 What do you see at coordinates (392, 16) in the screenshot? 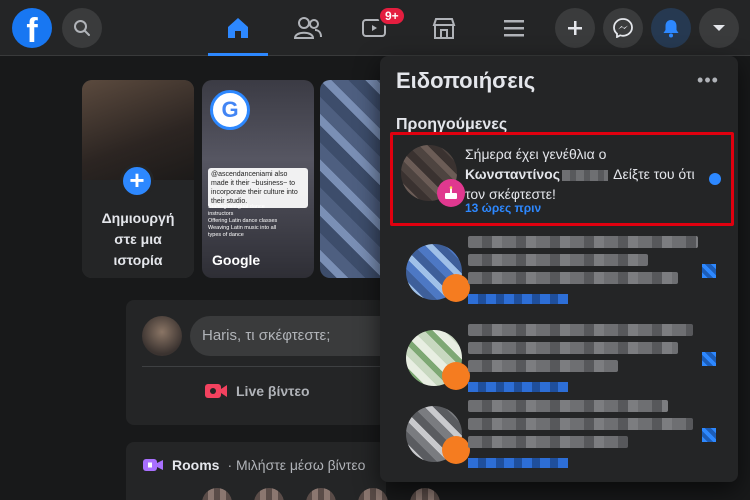
I see `watch-notification-badge: 9+` at bounding box center [392, 16].